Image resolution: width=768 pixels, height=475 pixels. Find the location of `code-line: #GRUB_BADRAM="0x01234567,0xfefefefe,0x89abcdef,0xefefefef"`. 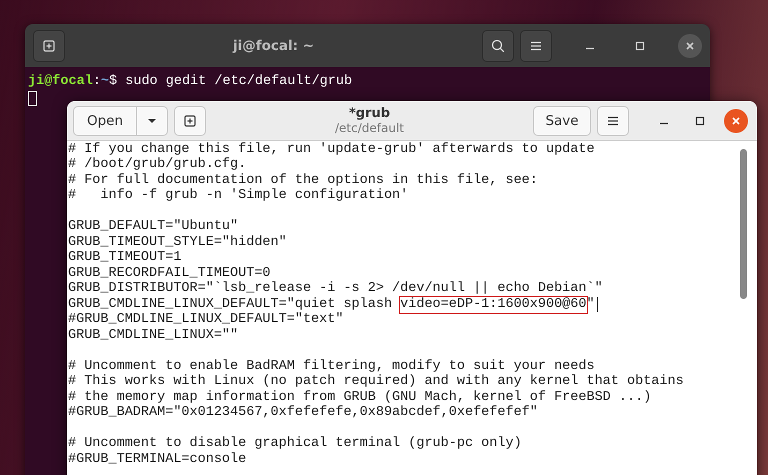

code-line: #GRUB_BADRAM="0x01234567,0xfefefefe,0x89abcdef,0xefefefef" is located at coordinates (303, 413).